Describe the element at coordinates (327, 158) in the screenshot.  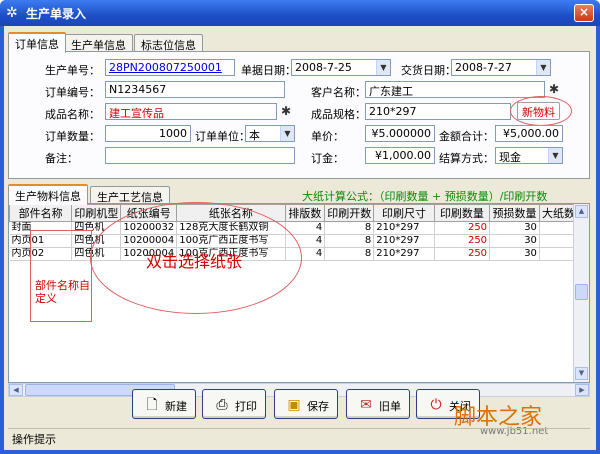
I see `deposit-label: 订金：` at that location.